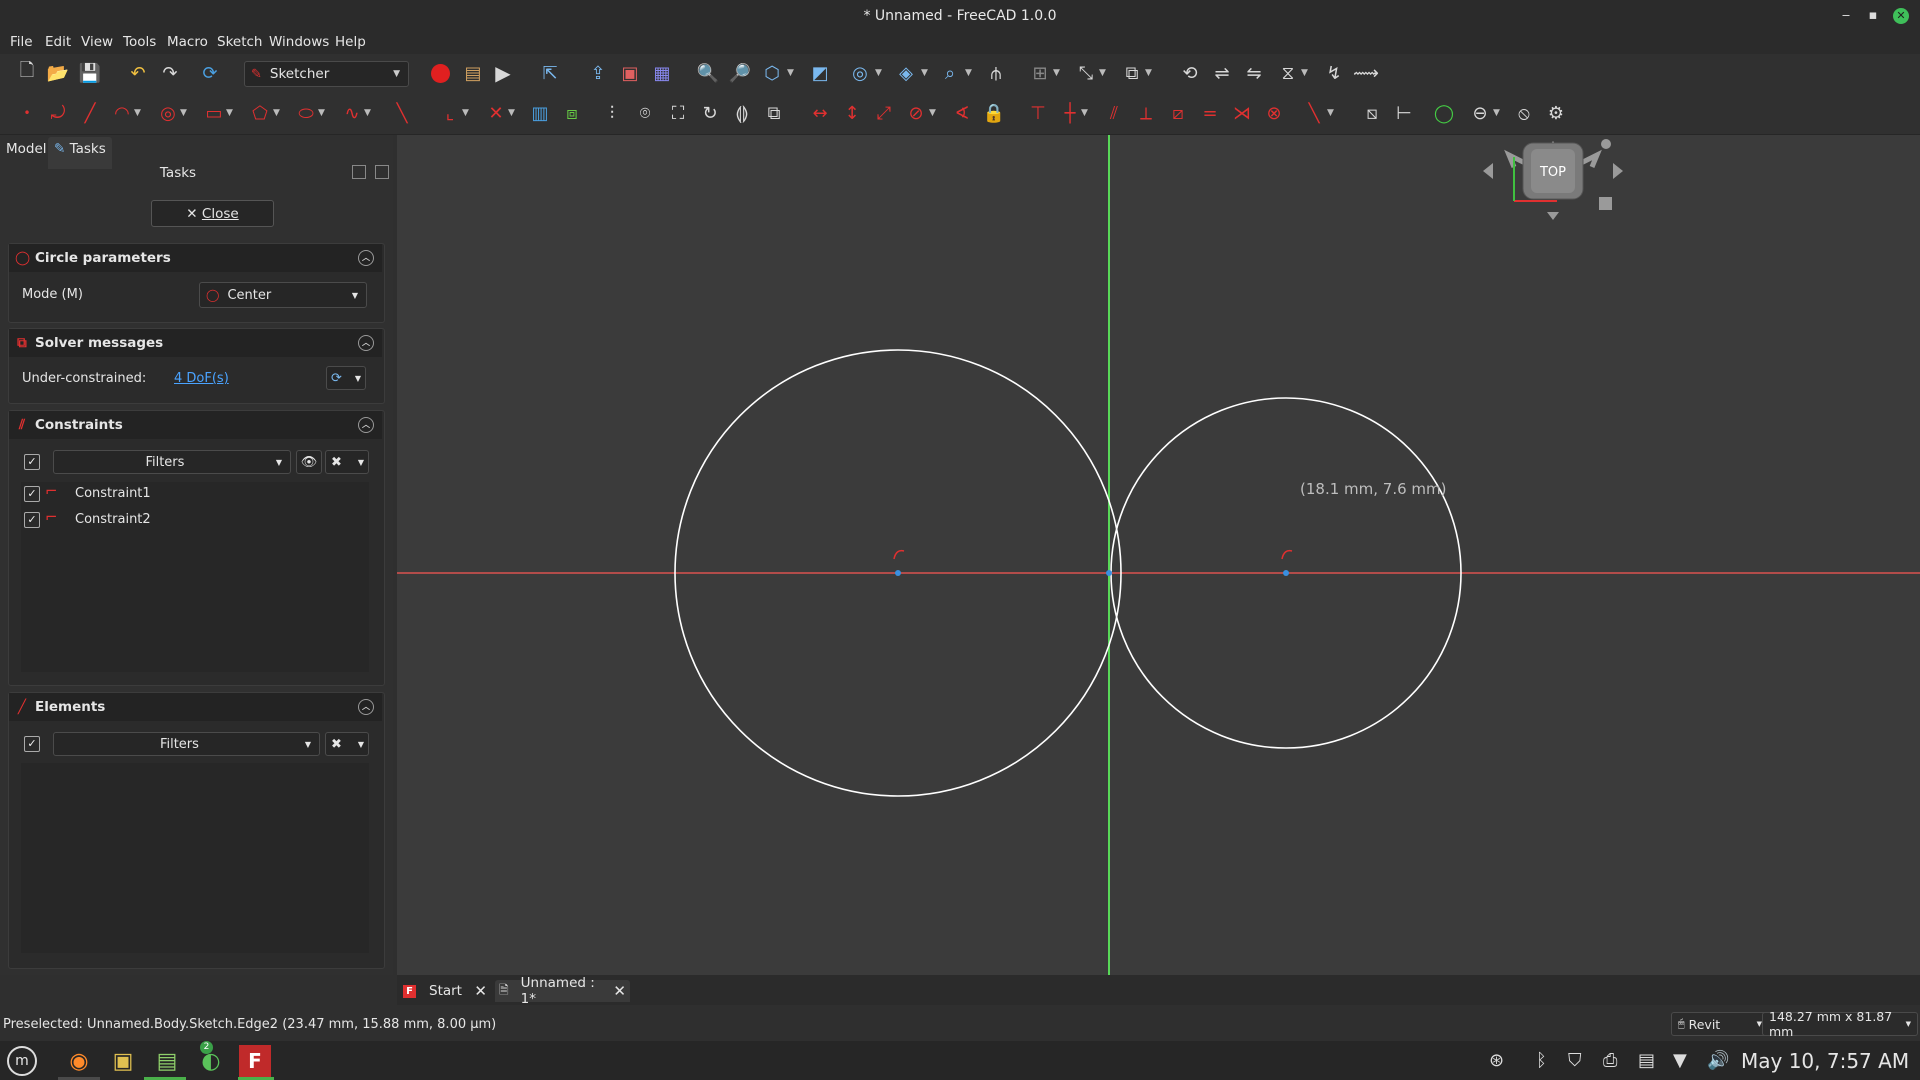 This screenshot has height=1080, width=1920. What do you see at coordinates (402, 113) in the screenshot?
I see `external-geometry-icon: ╲` at bounding box center [402, 113].